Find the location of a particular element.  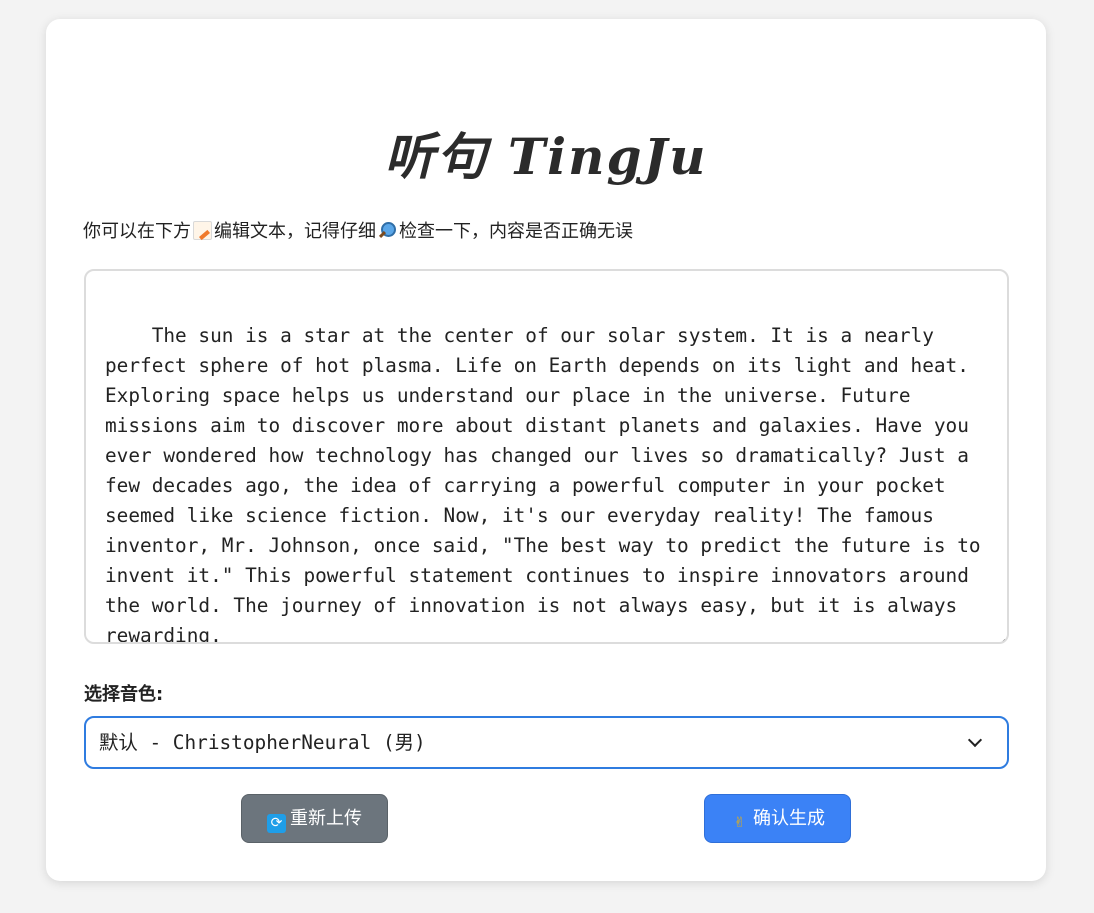

voice-select-label: 选择音色: is located at coordinates (124, 694).